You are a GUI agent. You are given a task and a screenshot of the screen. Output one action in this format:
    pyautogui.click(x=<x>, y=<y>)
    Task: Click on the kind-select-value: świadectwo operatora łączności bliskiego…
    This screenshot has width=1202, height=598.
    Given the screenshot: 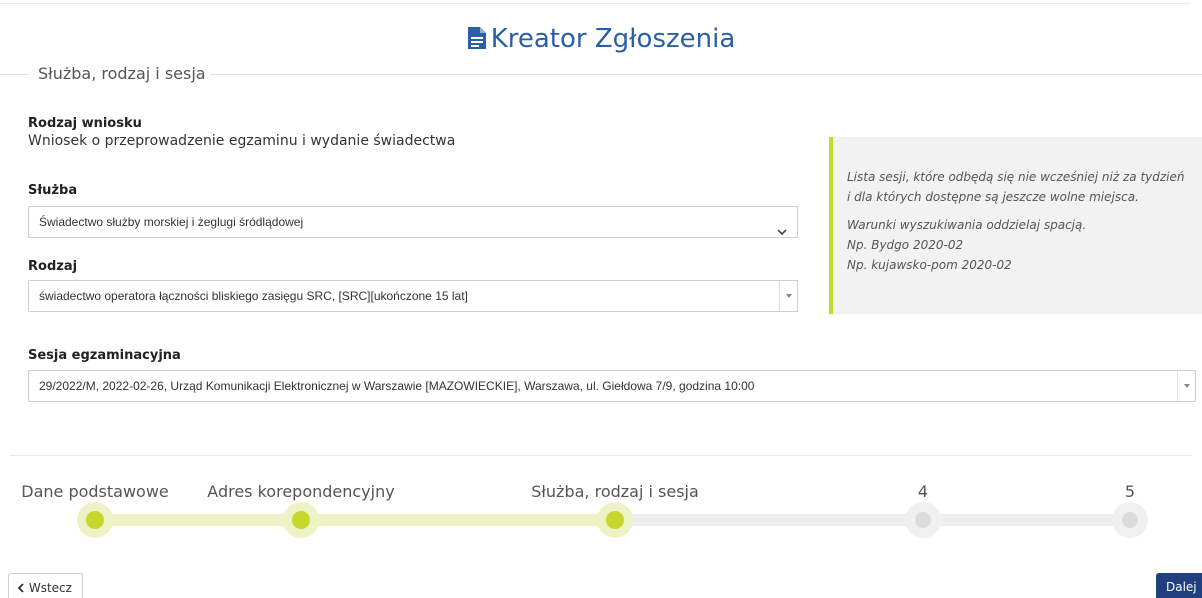 What is the action you would take?
    pyautogui.click(x=253, y=296)
    